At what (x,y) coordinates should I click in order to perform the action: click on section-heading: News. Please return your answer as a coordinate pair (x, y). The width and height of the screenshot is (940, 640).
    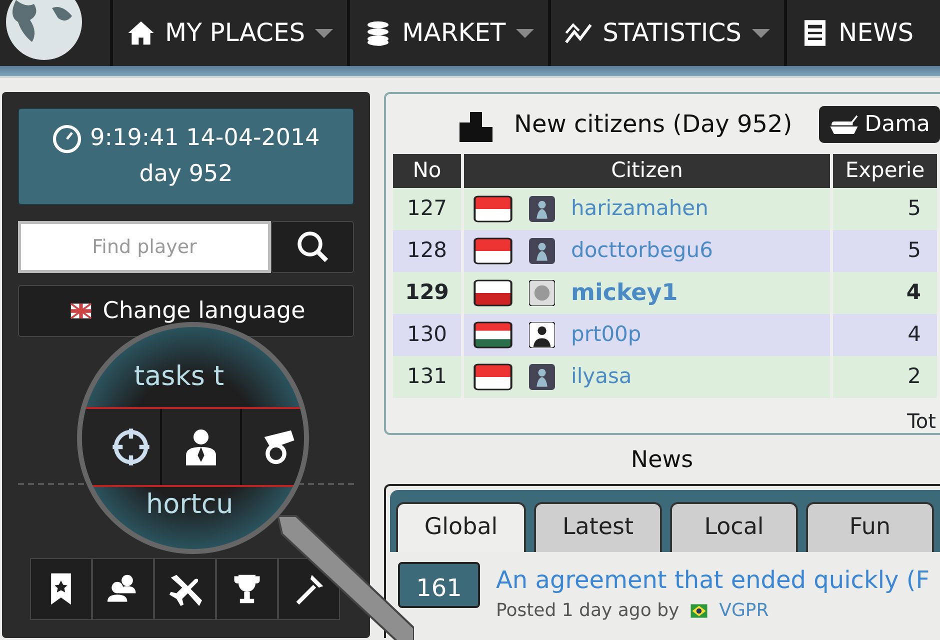
    Looking at the image, I should click on (662, 460).